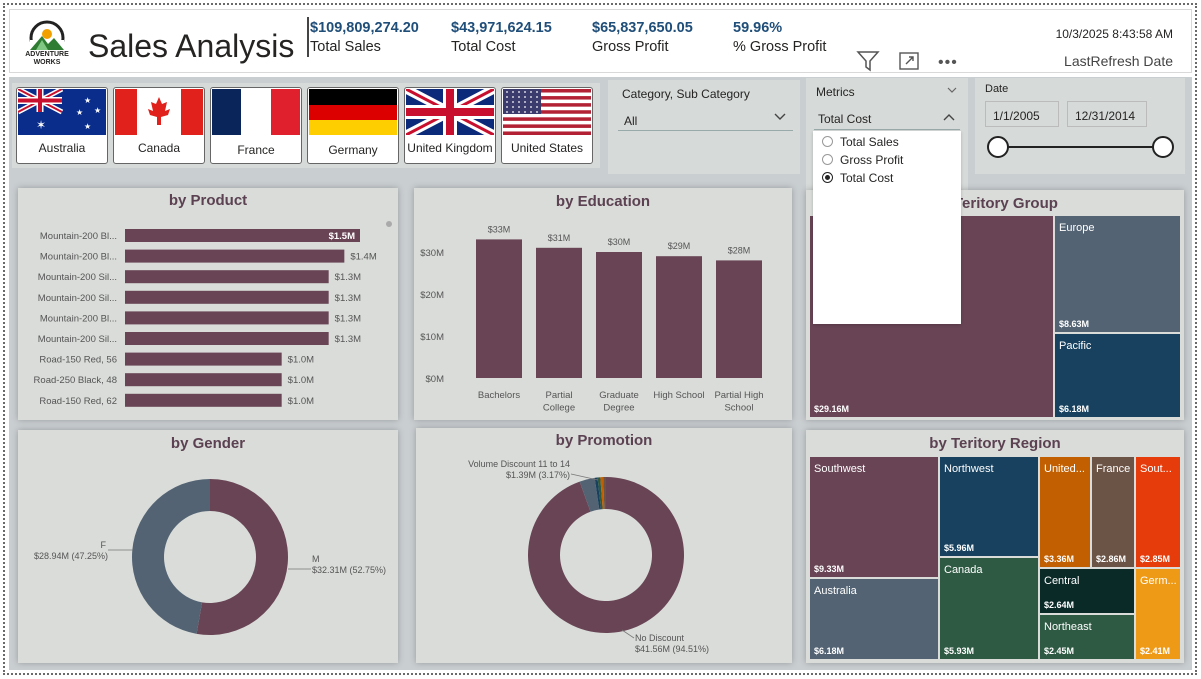 The image size is (1201, 679). Describe the element at coordinates (660, 638) in the screenshot. I see `promotion-slice-name: No Discount` at that location.